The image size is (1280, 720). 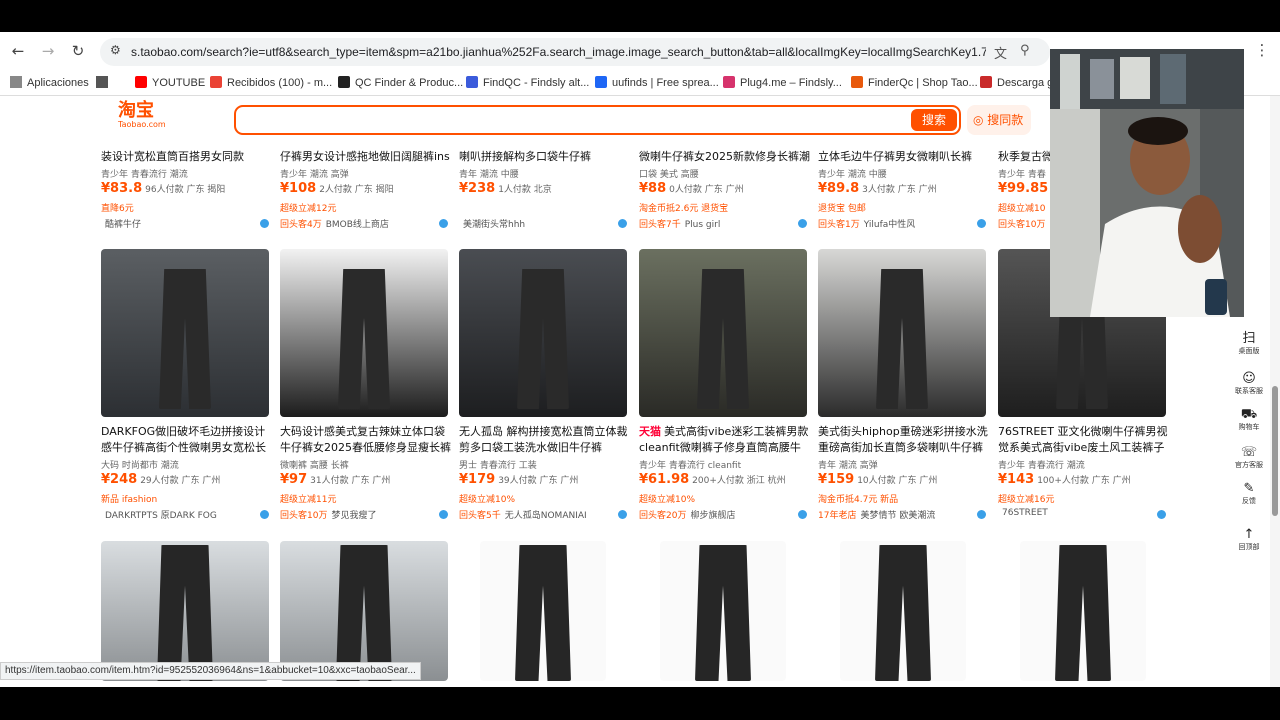 What do you see at coordinates (904, 157) in the screenshot?
I see `product-title: 立体毛边牛仔裤男女微喇叭长裤` at bounding box center [904, 157].